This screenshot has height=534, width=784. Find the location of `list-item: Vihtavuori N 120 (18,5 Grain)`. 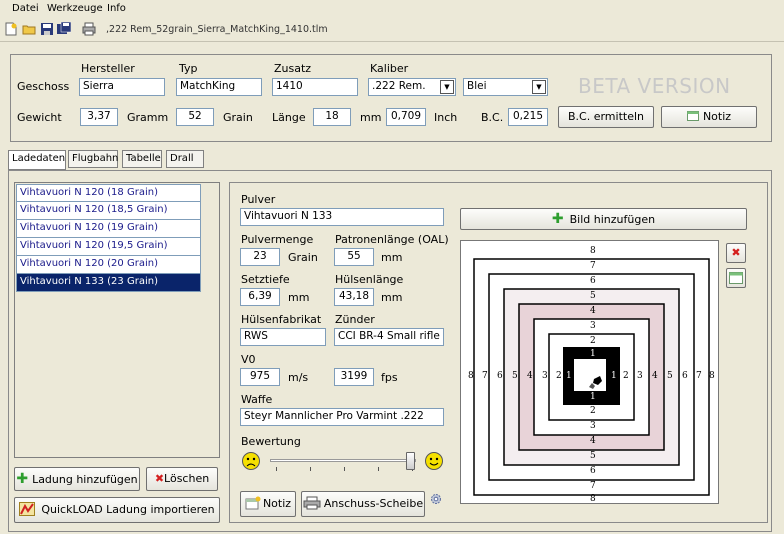

list-item: Vihtavuori N 120 (18,5 Grain) is located at coordinates (108, 211).